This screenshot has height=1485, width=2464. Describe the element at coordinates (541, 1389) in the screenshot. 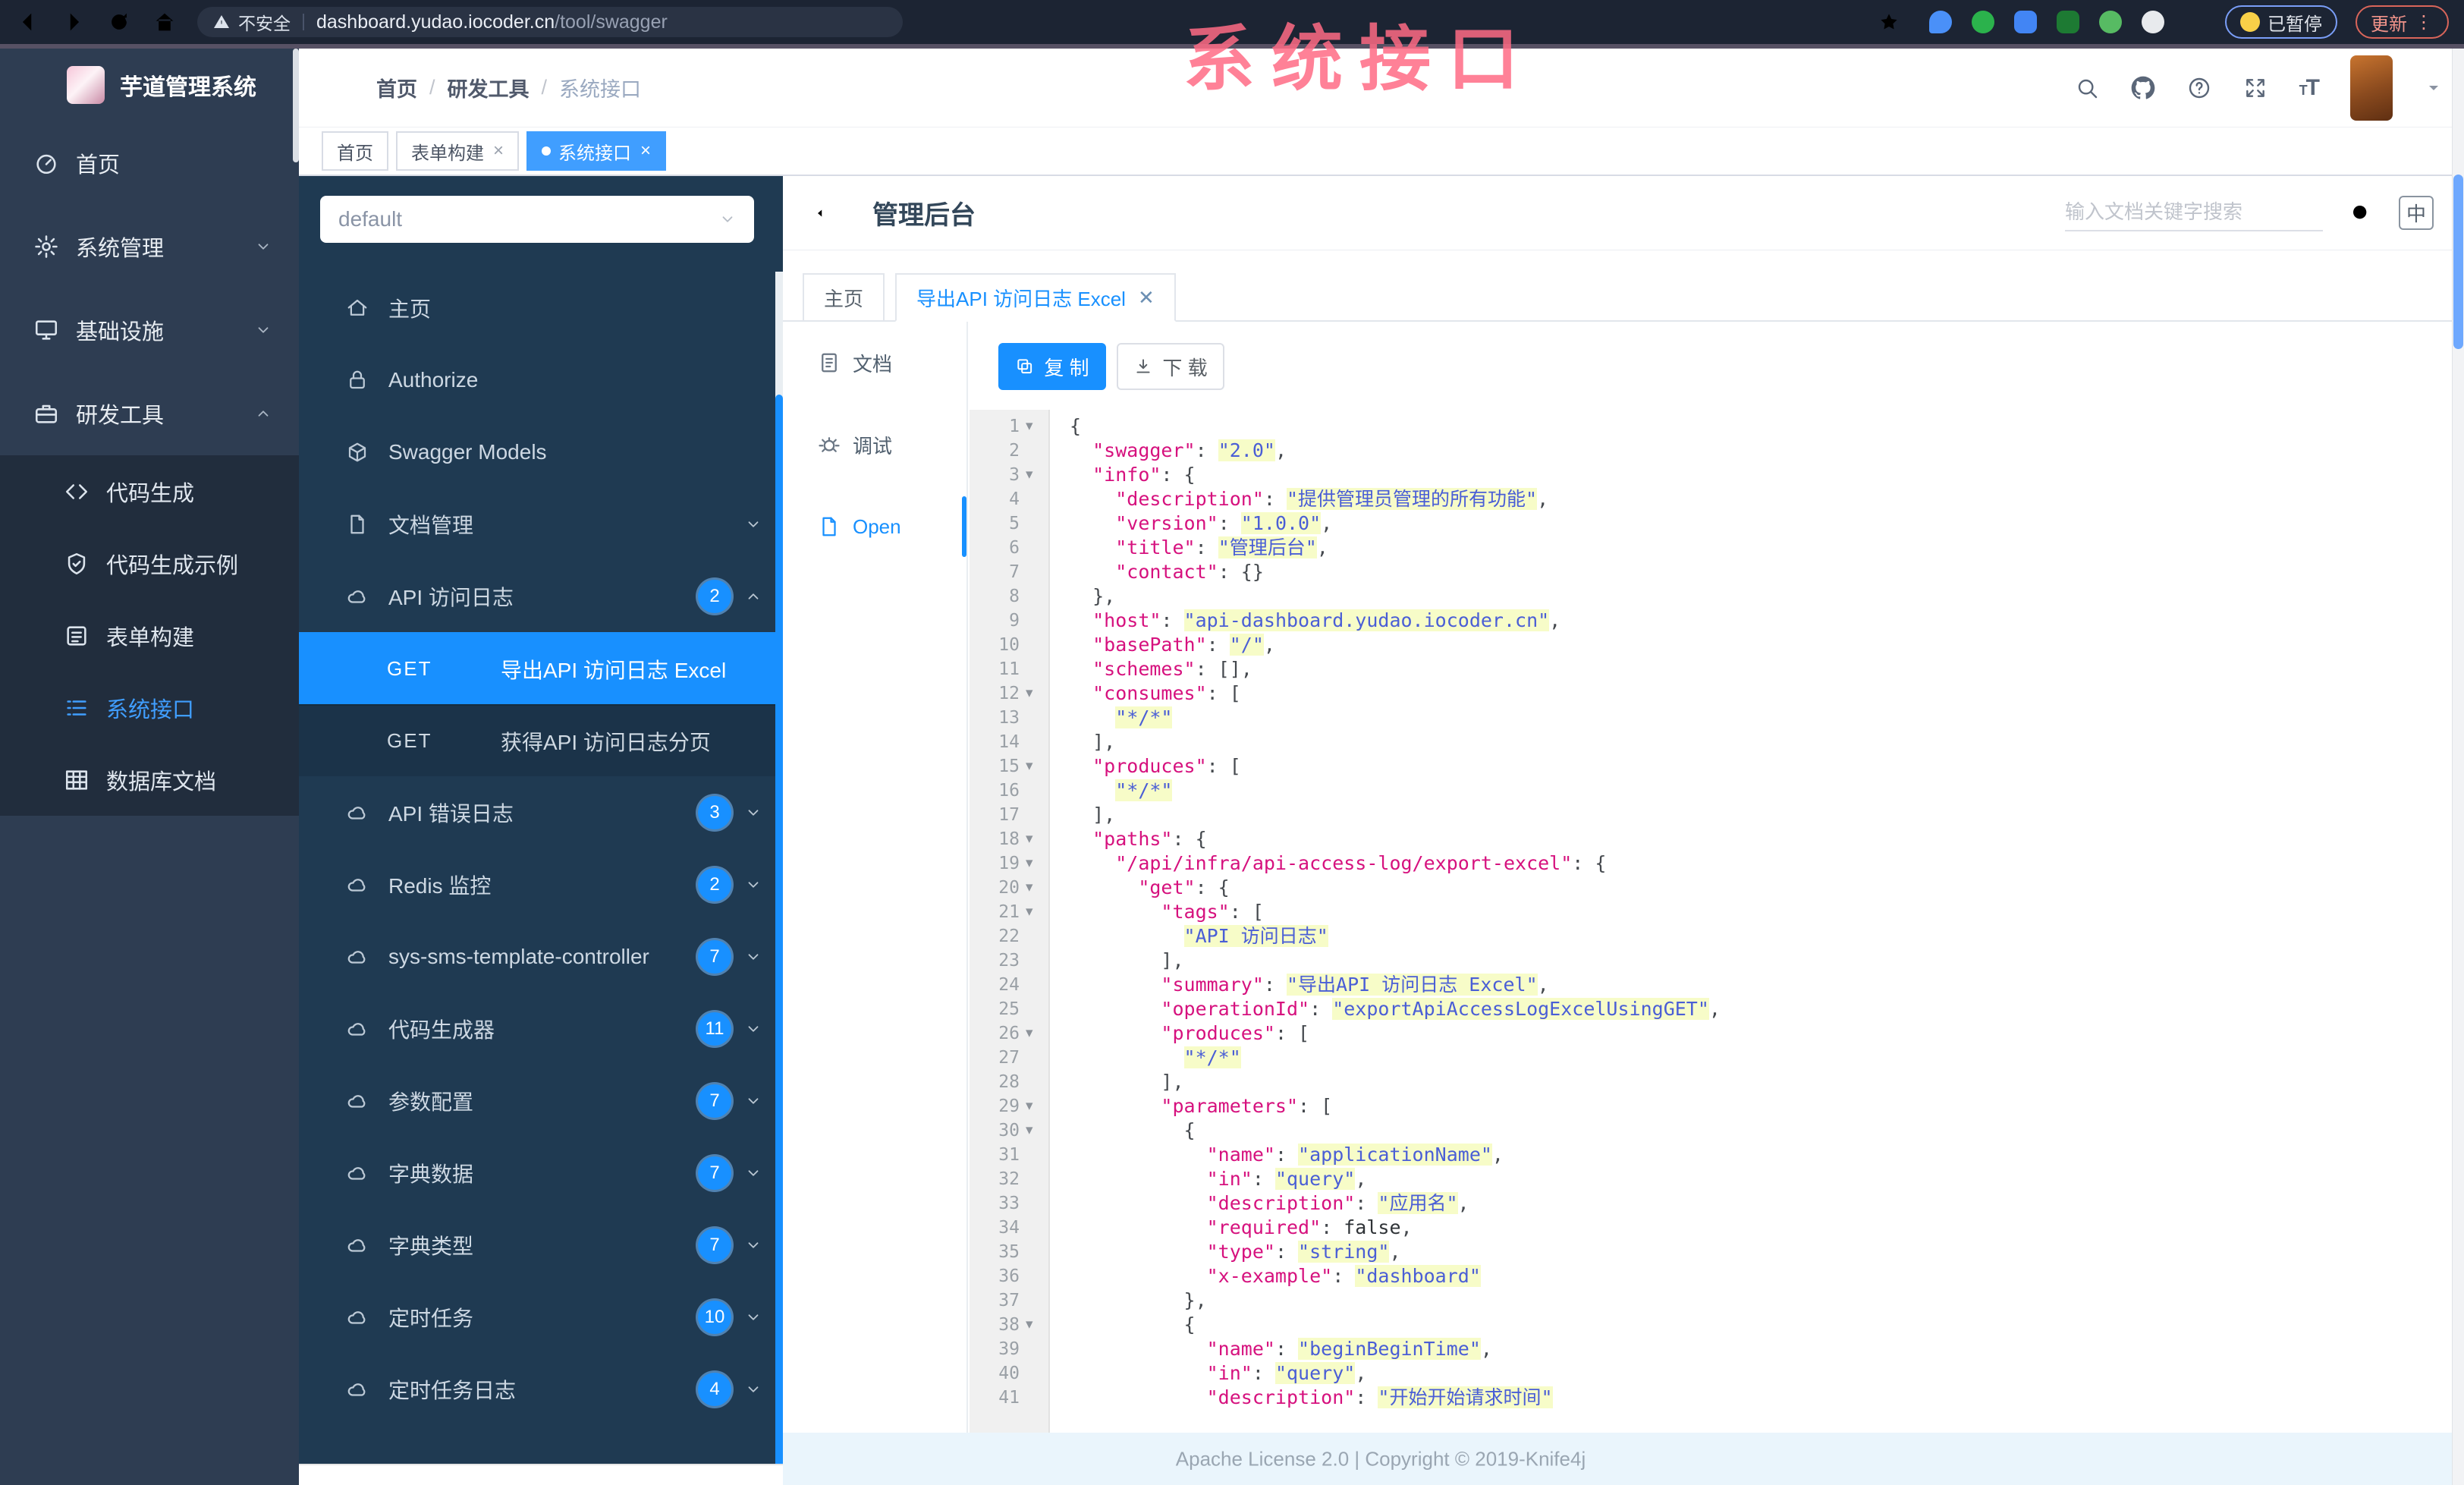

I see `knife4j-nav-item: 定时任务日志 4` at that location.